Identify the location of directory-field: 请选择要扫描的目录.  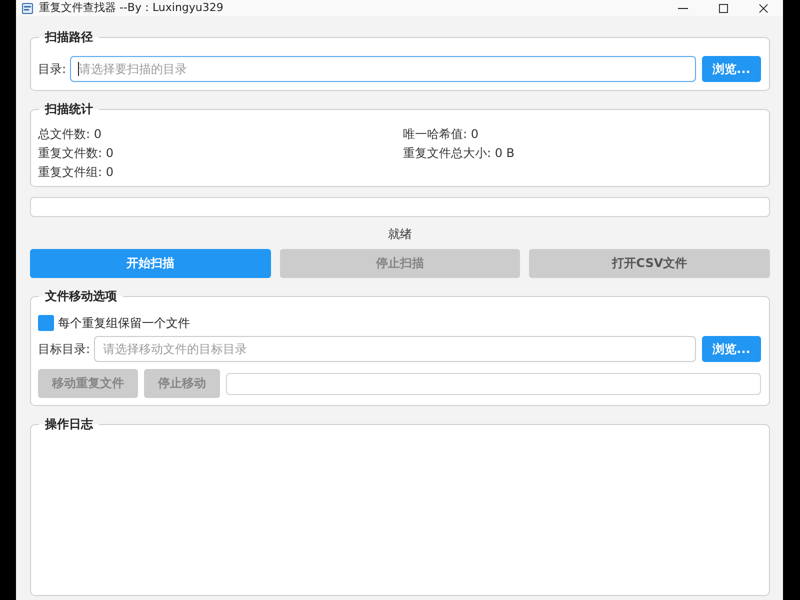
(383, 69).